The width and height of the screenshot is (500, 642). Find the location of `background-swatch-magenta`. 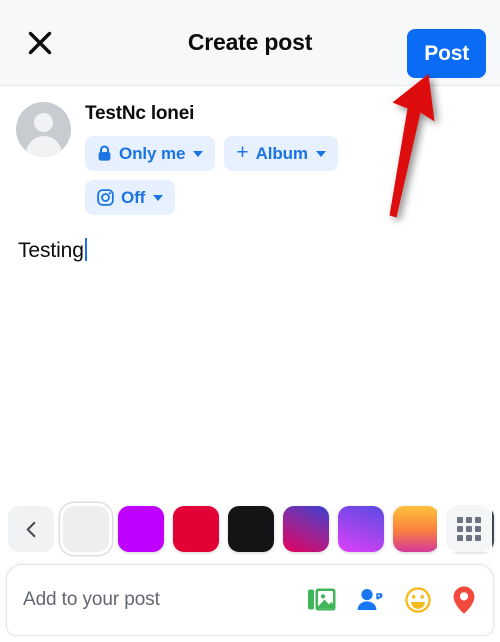

background-swatch-magenta is located at coordinates (141, 529).